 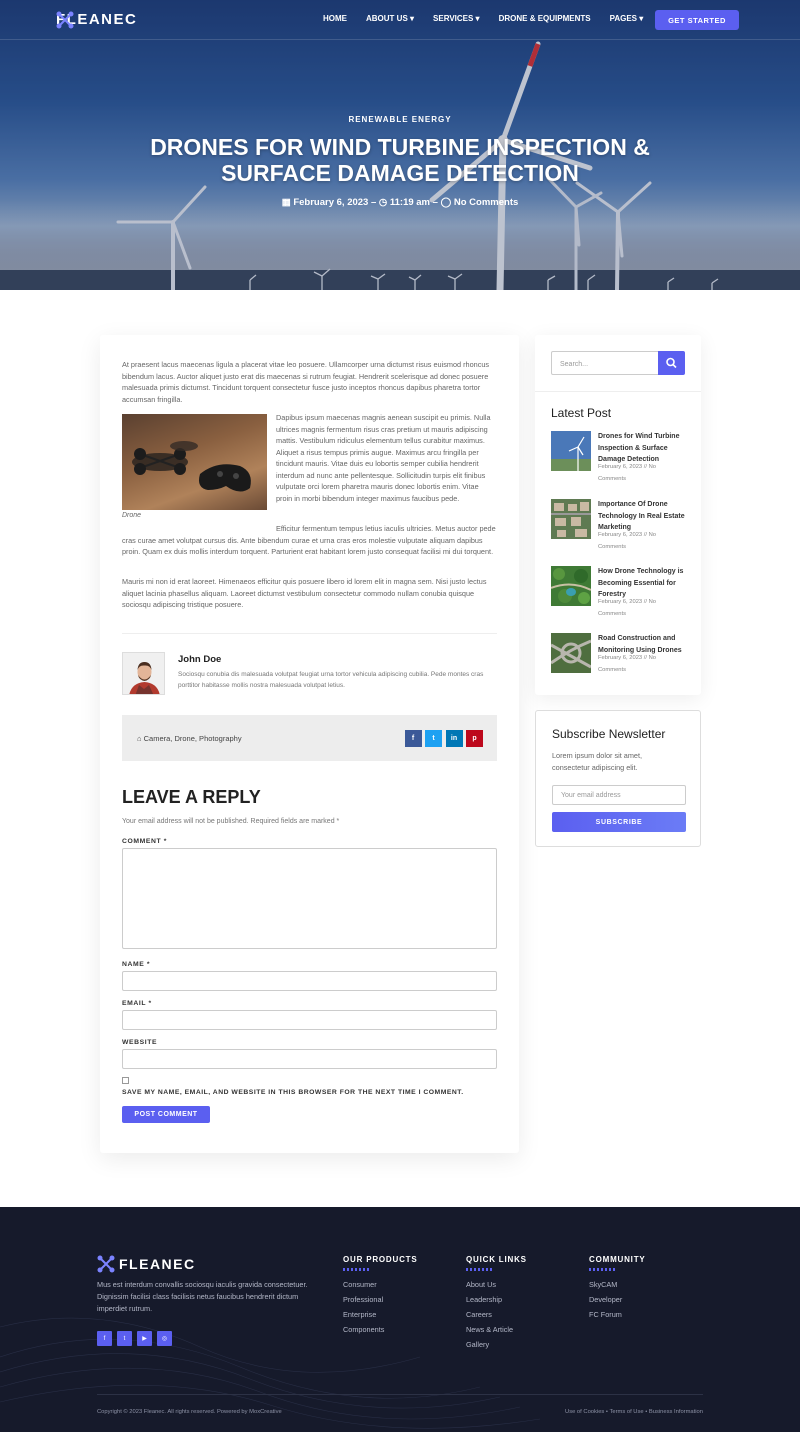 I want to click on footer-link: FC Forum, so click(x=617, y=1315).